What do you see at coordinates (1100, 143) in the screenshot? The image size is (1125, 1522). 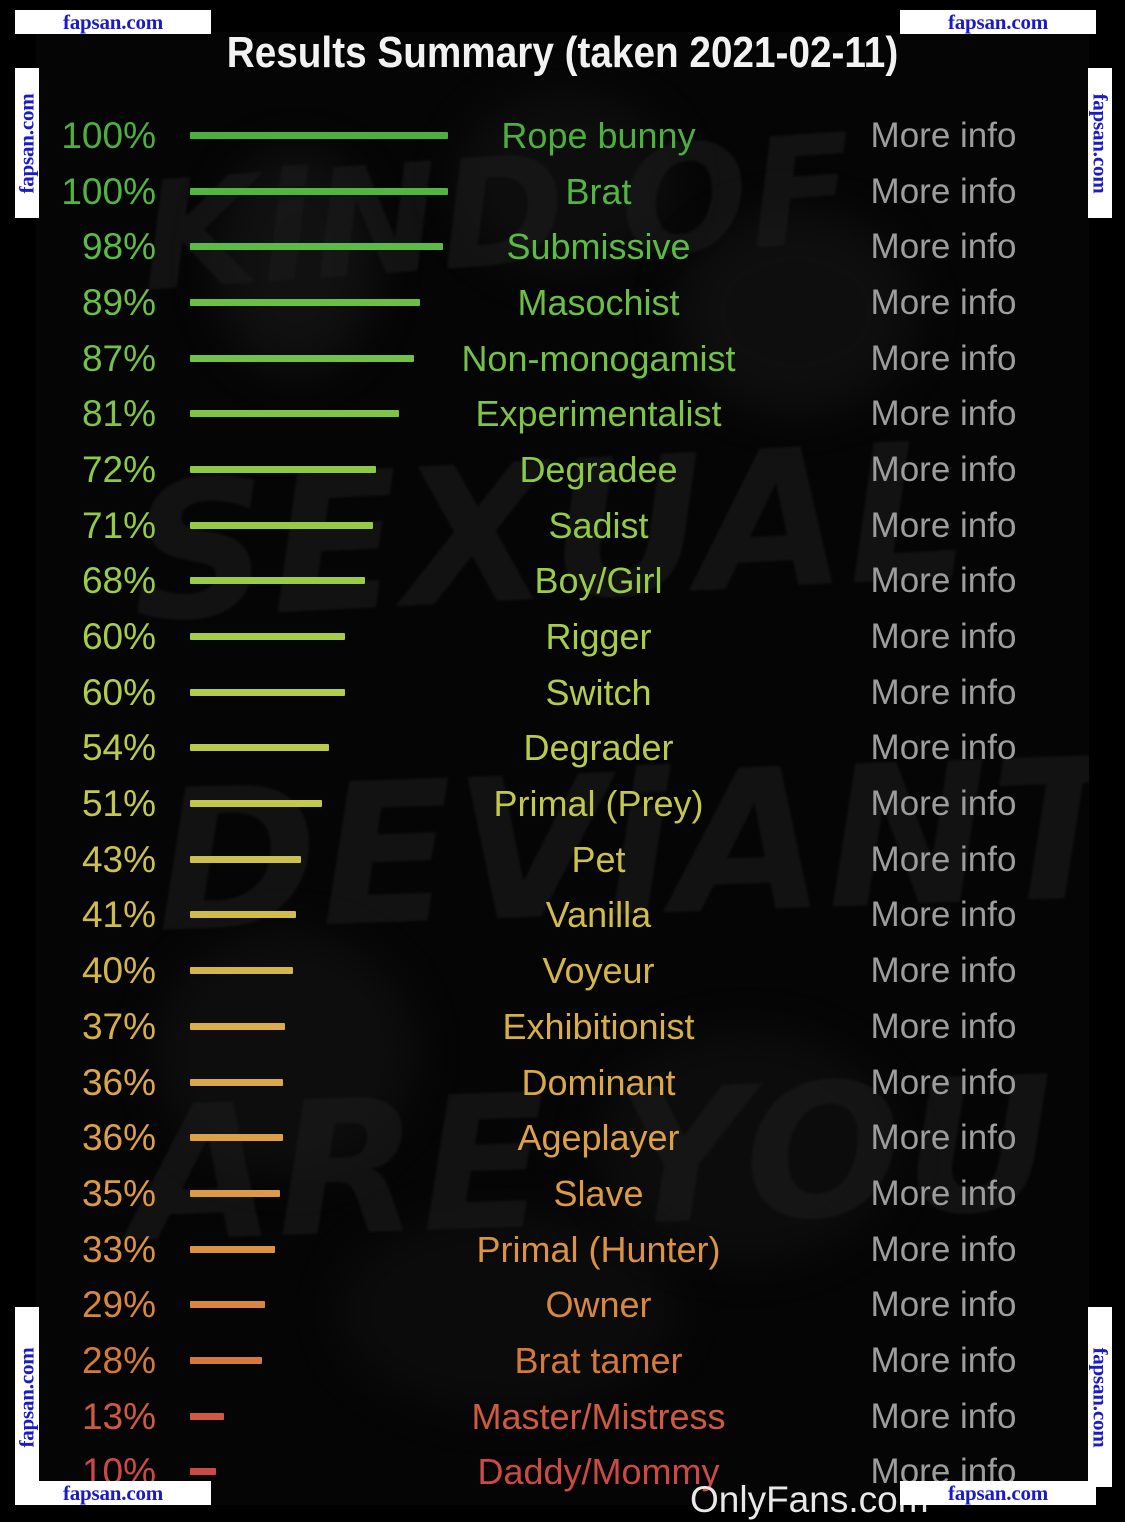 I see `watermark-right-vertical: fapsan.com` at bounding box center [1100, 143].